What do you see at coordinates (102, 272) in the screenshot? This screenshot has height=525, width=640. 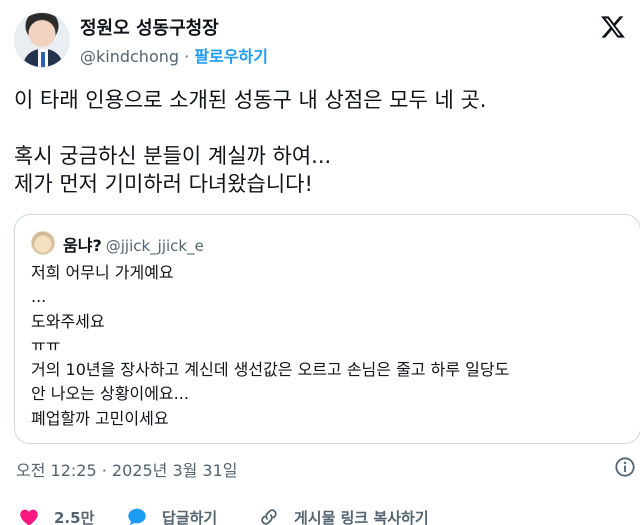 I see `quoted-line: 저희 어무니 가게예요` at bounding box center [102, 272].